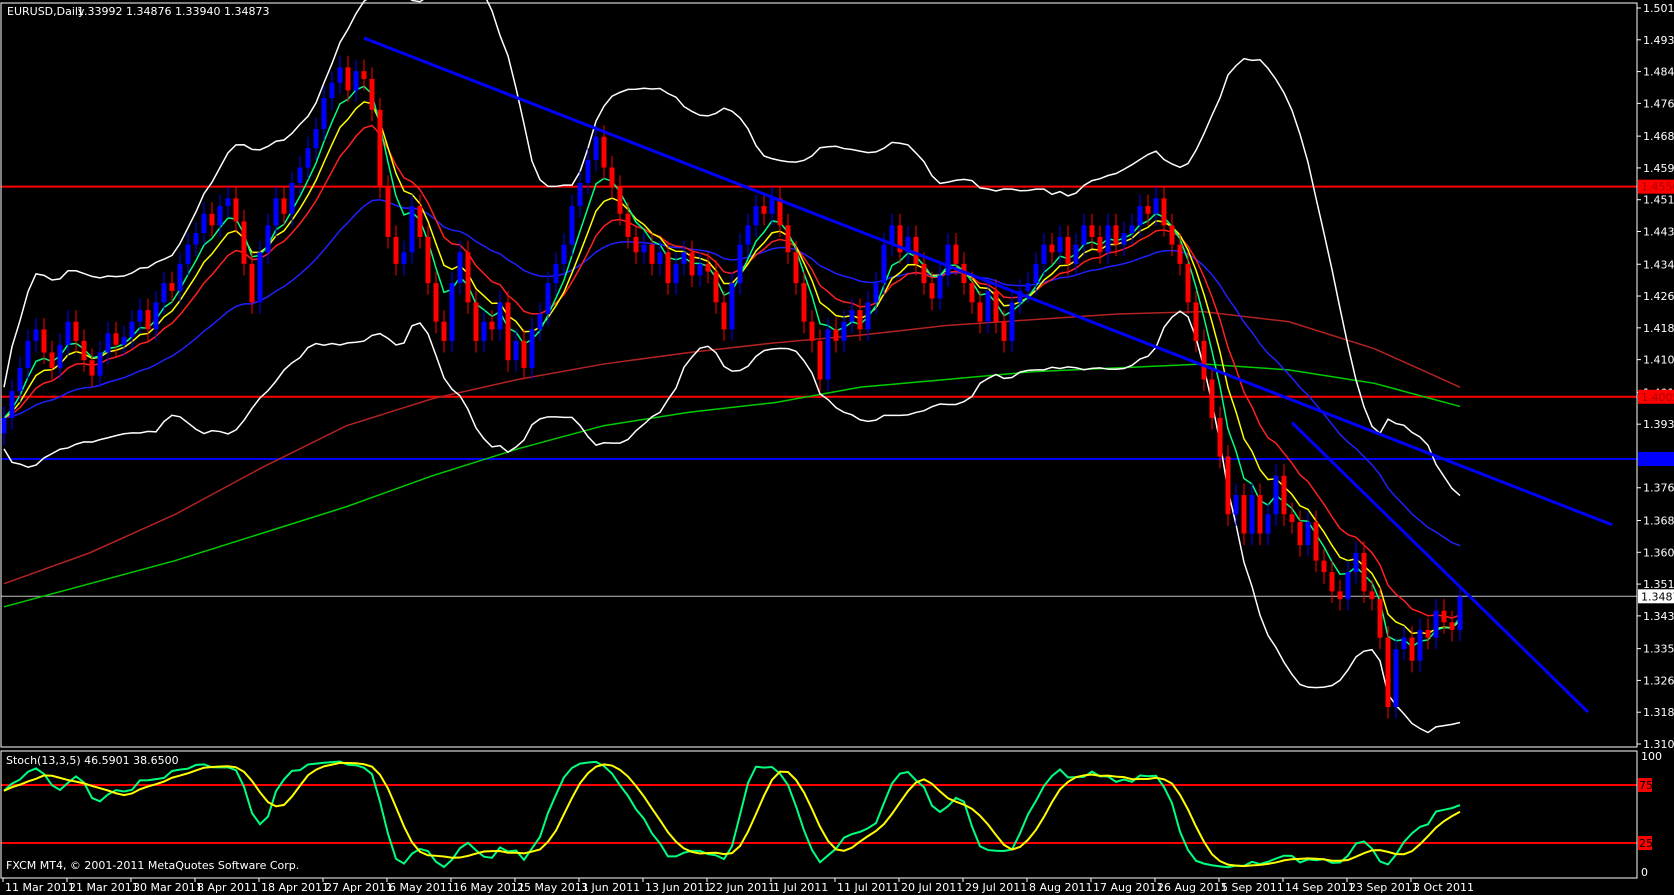  I want to click on date-tick-label: 26 Aug 2011, so click(1192, 887).